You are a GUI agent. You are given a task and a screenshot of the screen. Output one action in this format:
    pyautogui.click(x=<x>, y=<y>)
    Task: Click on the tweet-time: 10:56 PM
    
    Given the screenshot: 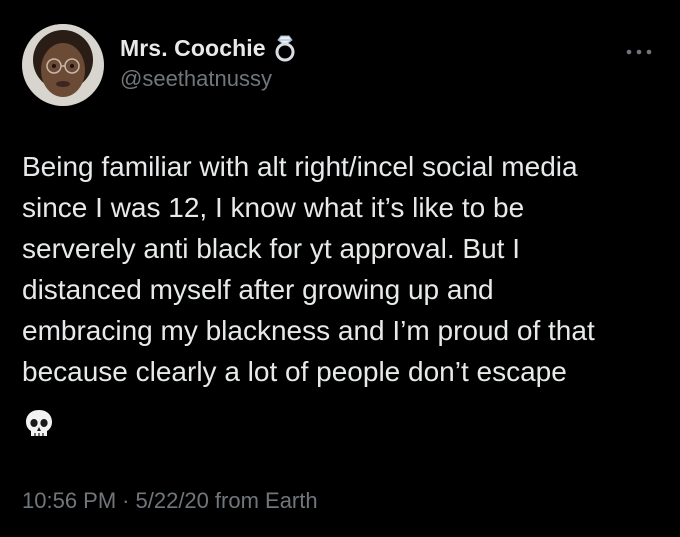 What is the action you would take?
    pyautogui.click(x=69, y=501)
    